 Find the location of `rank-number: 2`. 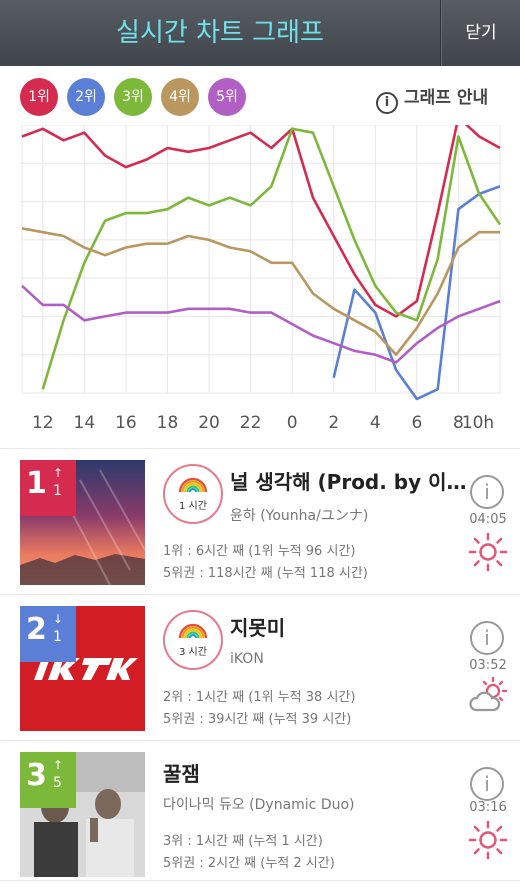

rank-number: 2 is located at coordinates (36, 629).